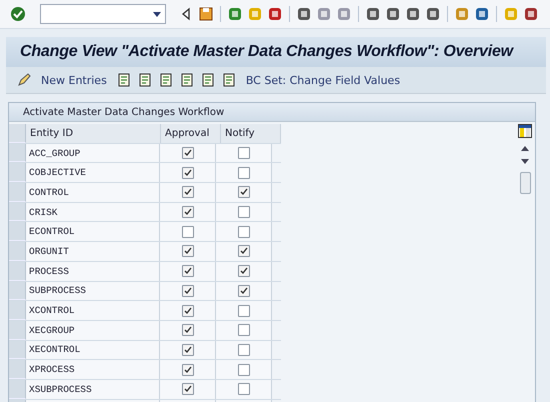  What do you see at coordinates (93, 212) in the screenshot?
I see `entity-cell: CRISK` at bounding box center [93, 212].